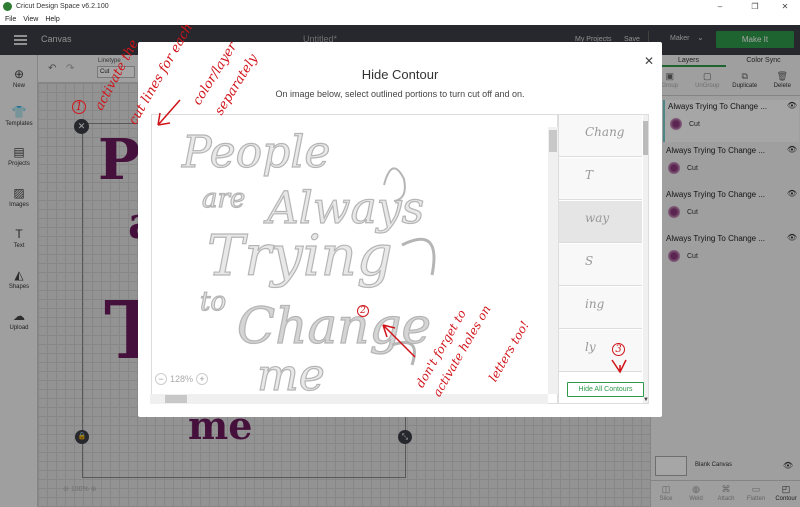 Image resolution: width=800 pixels, height=507 pixels. I want to click on preview-word: Trying, so click(299, 256).